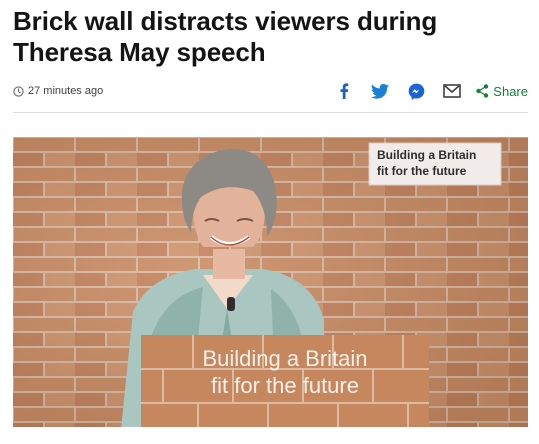  What do you see at coordinates (422, 171) in the screenshot?
I see `wall-sign-line-2: fit for the future` at bounding box center [422, 171].